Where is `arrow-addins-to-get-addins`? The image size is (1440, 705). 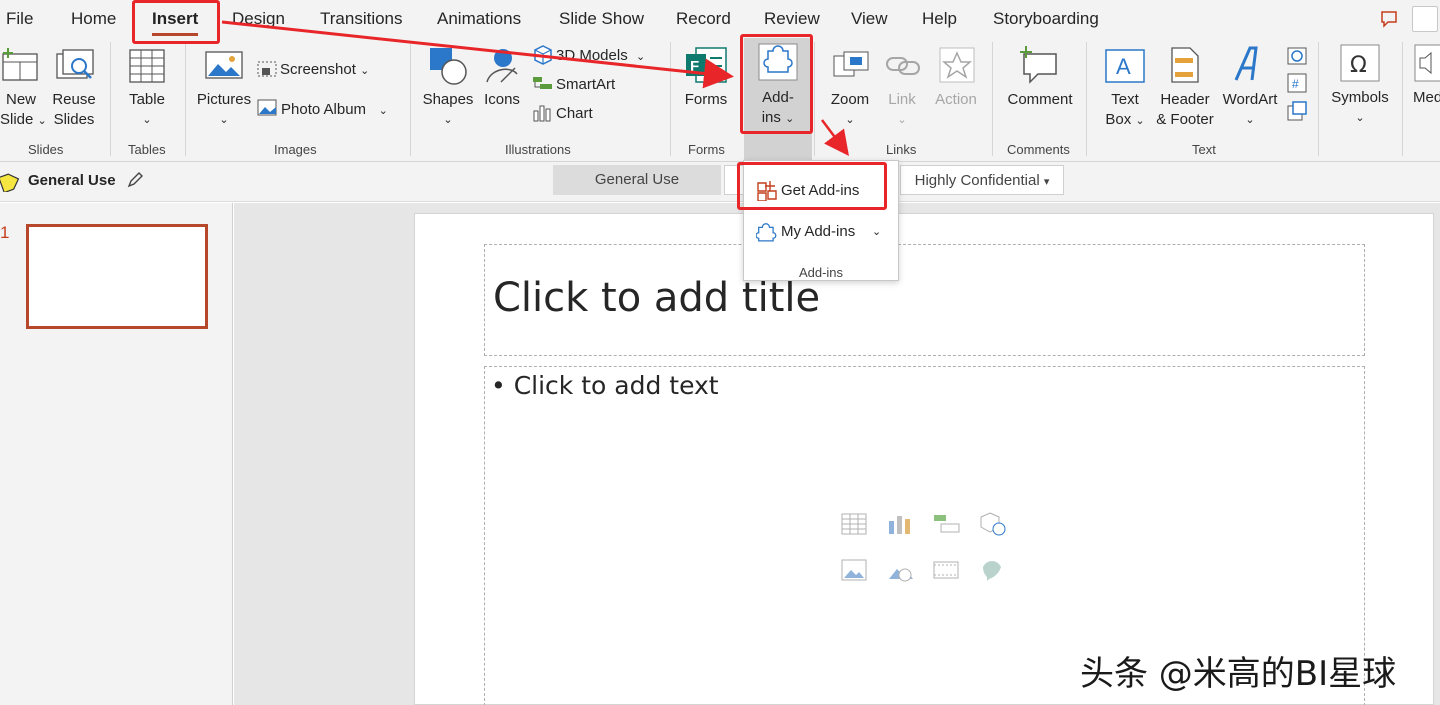
arrow-addins-to-get-addins is located at coordinates (835, 137).